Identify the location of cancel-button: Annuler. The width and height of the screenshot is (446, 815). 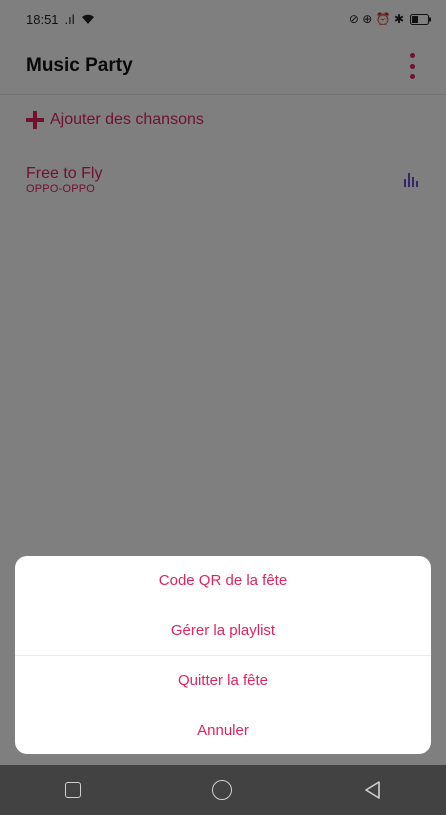
(223, 730).